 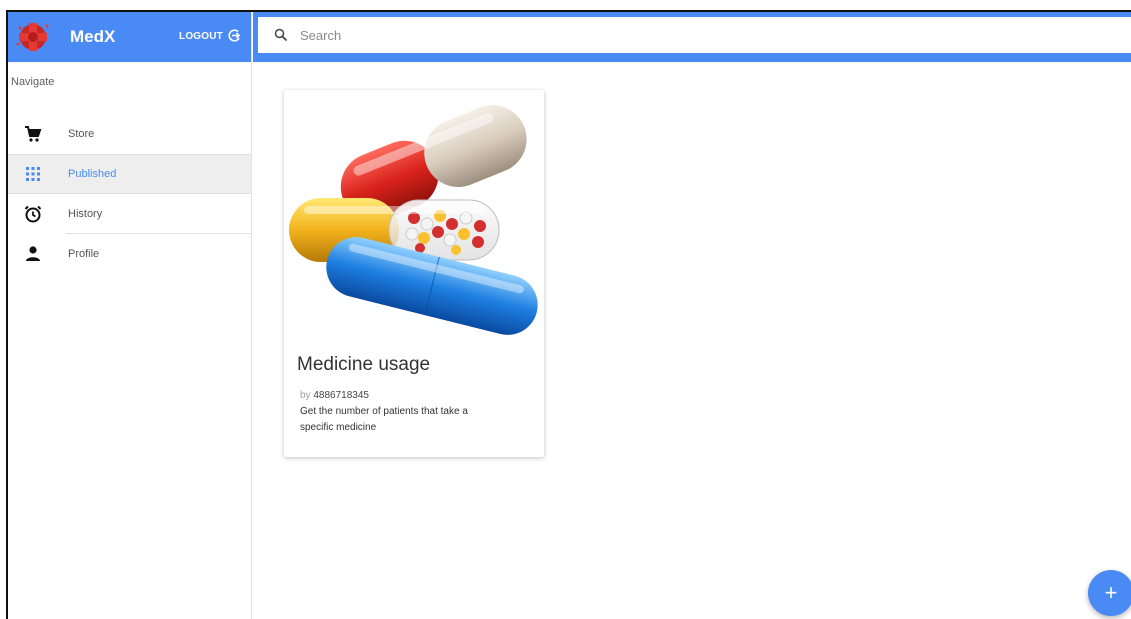 I want to click on search-box, so click(x=694, y=35).